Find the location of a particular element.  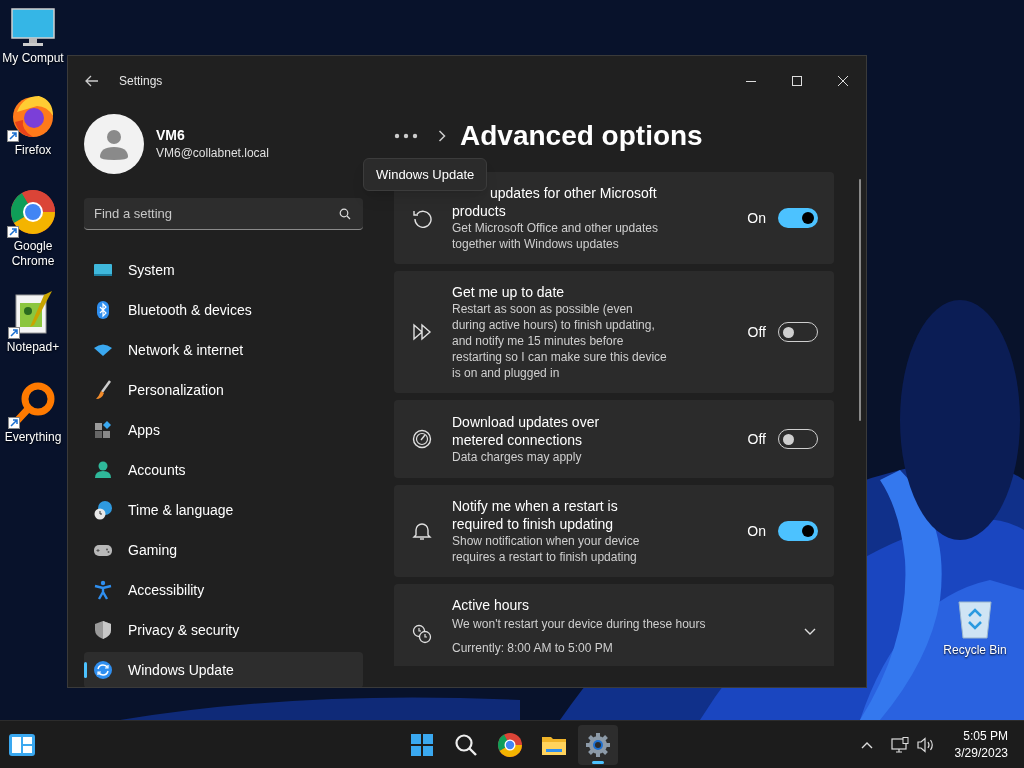

nav-item: Network & internet is located at coordinates (223, 350).